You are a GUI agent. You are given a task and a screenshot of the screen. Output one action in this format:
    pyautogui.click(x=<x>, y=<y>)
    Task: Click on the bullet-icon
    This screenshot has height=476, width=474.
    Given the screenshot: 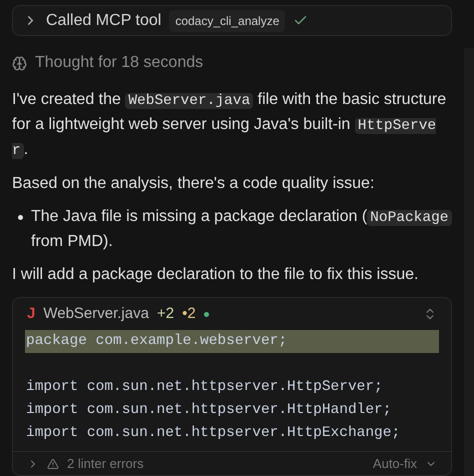 What is the action you would take?
    pyautogui.click(x=20, y=217)
    